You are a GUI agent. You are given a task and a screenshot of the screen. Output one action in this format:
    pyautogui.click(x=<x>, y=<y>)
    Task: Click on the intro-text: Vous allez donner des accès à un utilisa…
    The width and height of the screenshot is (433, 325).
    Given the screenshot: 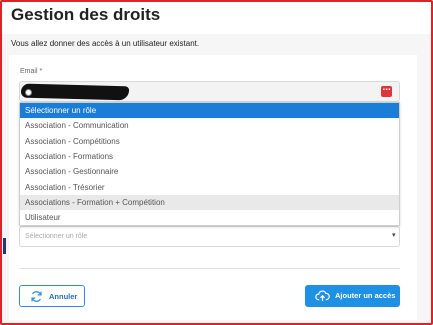 What is the action you would take?
    pyautogui.click(x=105, y=43)
    